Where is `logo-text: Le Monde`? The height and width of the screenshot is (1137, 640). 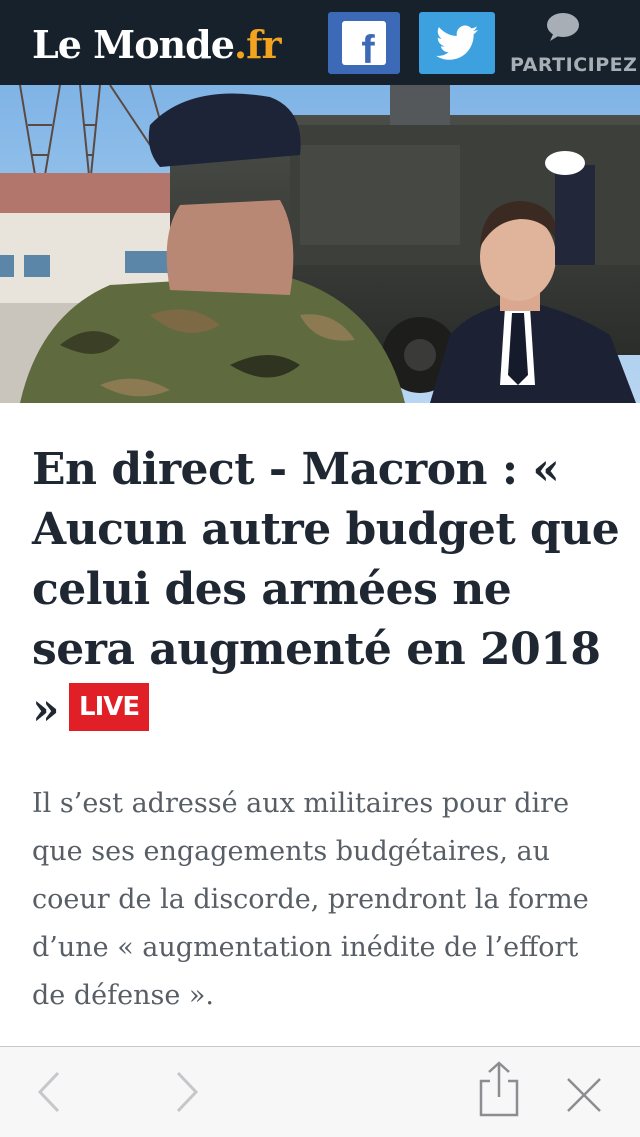 logo-text: Le Monde is located at coordinates (133, 44).